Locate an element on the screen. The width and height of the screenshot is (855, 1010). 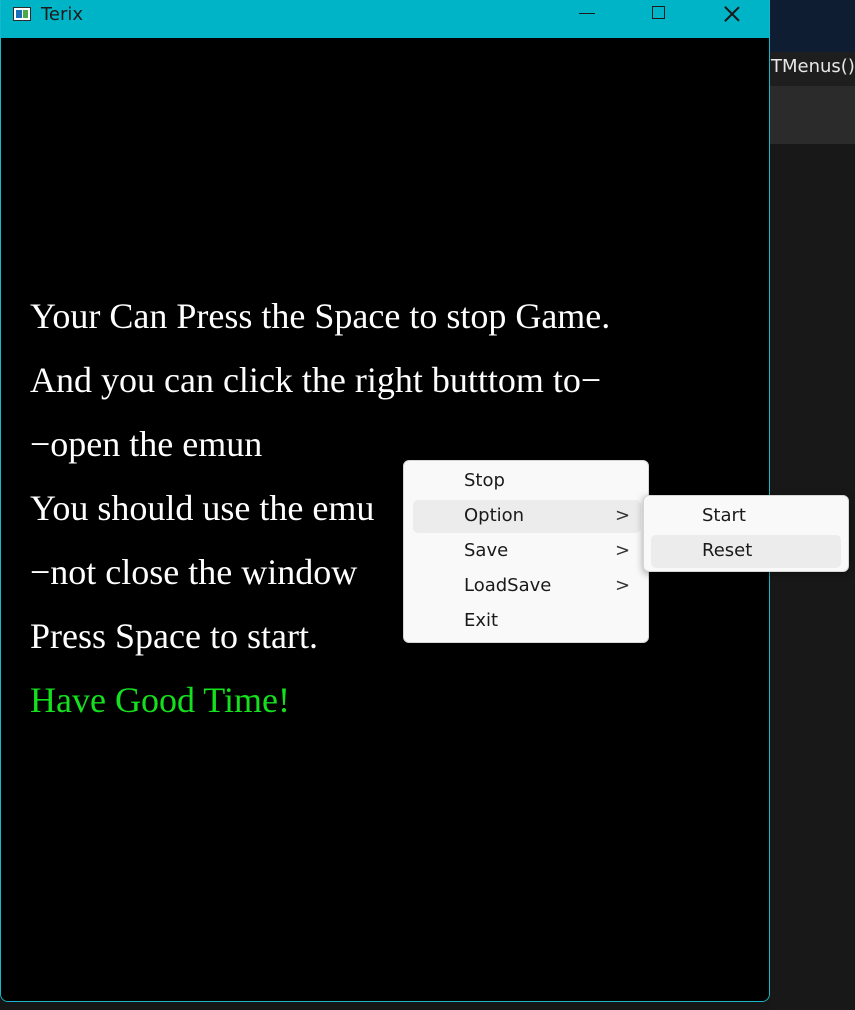
window-title: Terix is located at coordinates (62, 14).